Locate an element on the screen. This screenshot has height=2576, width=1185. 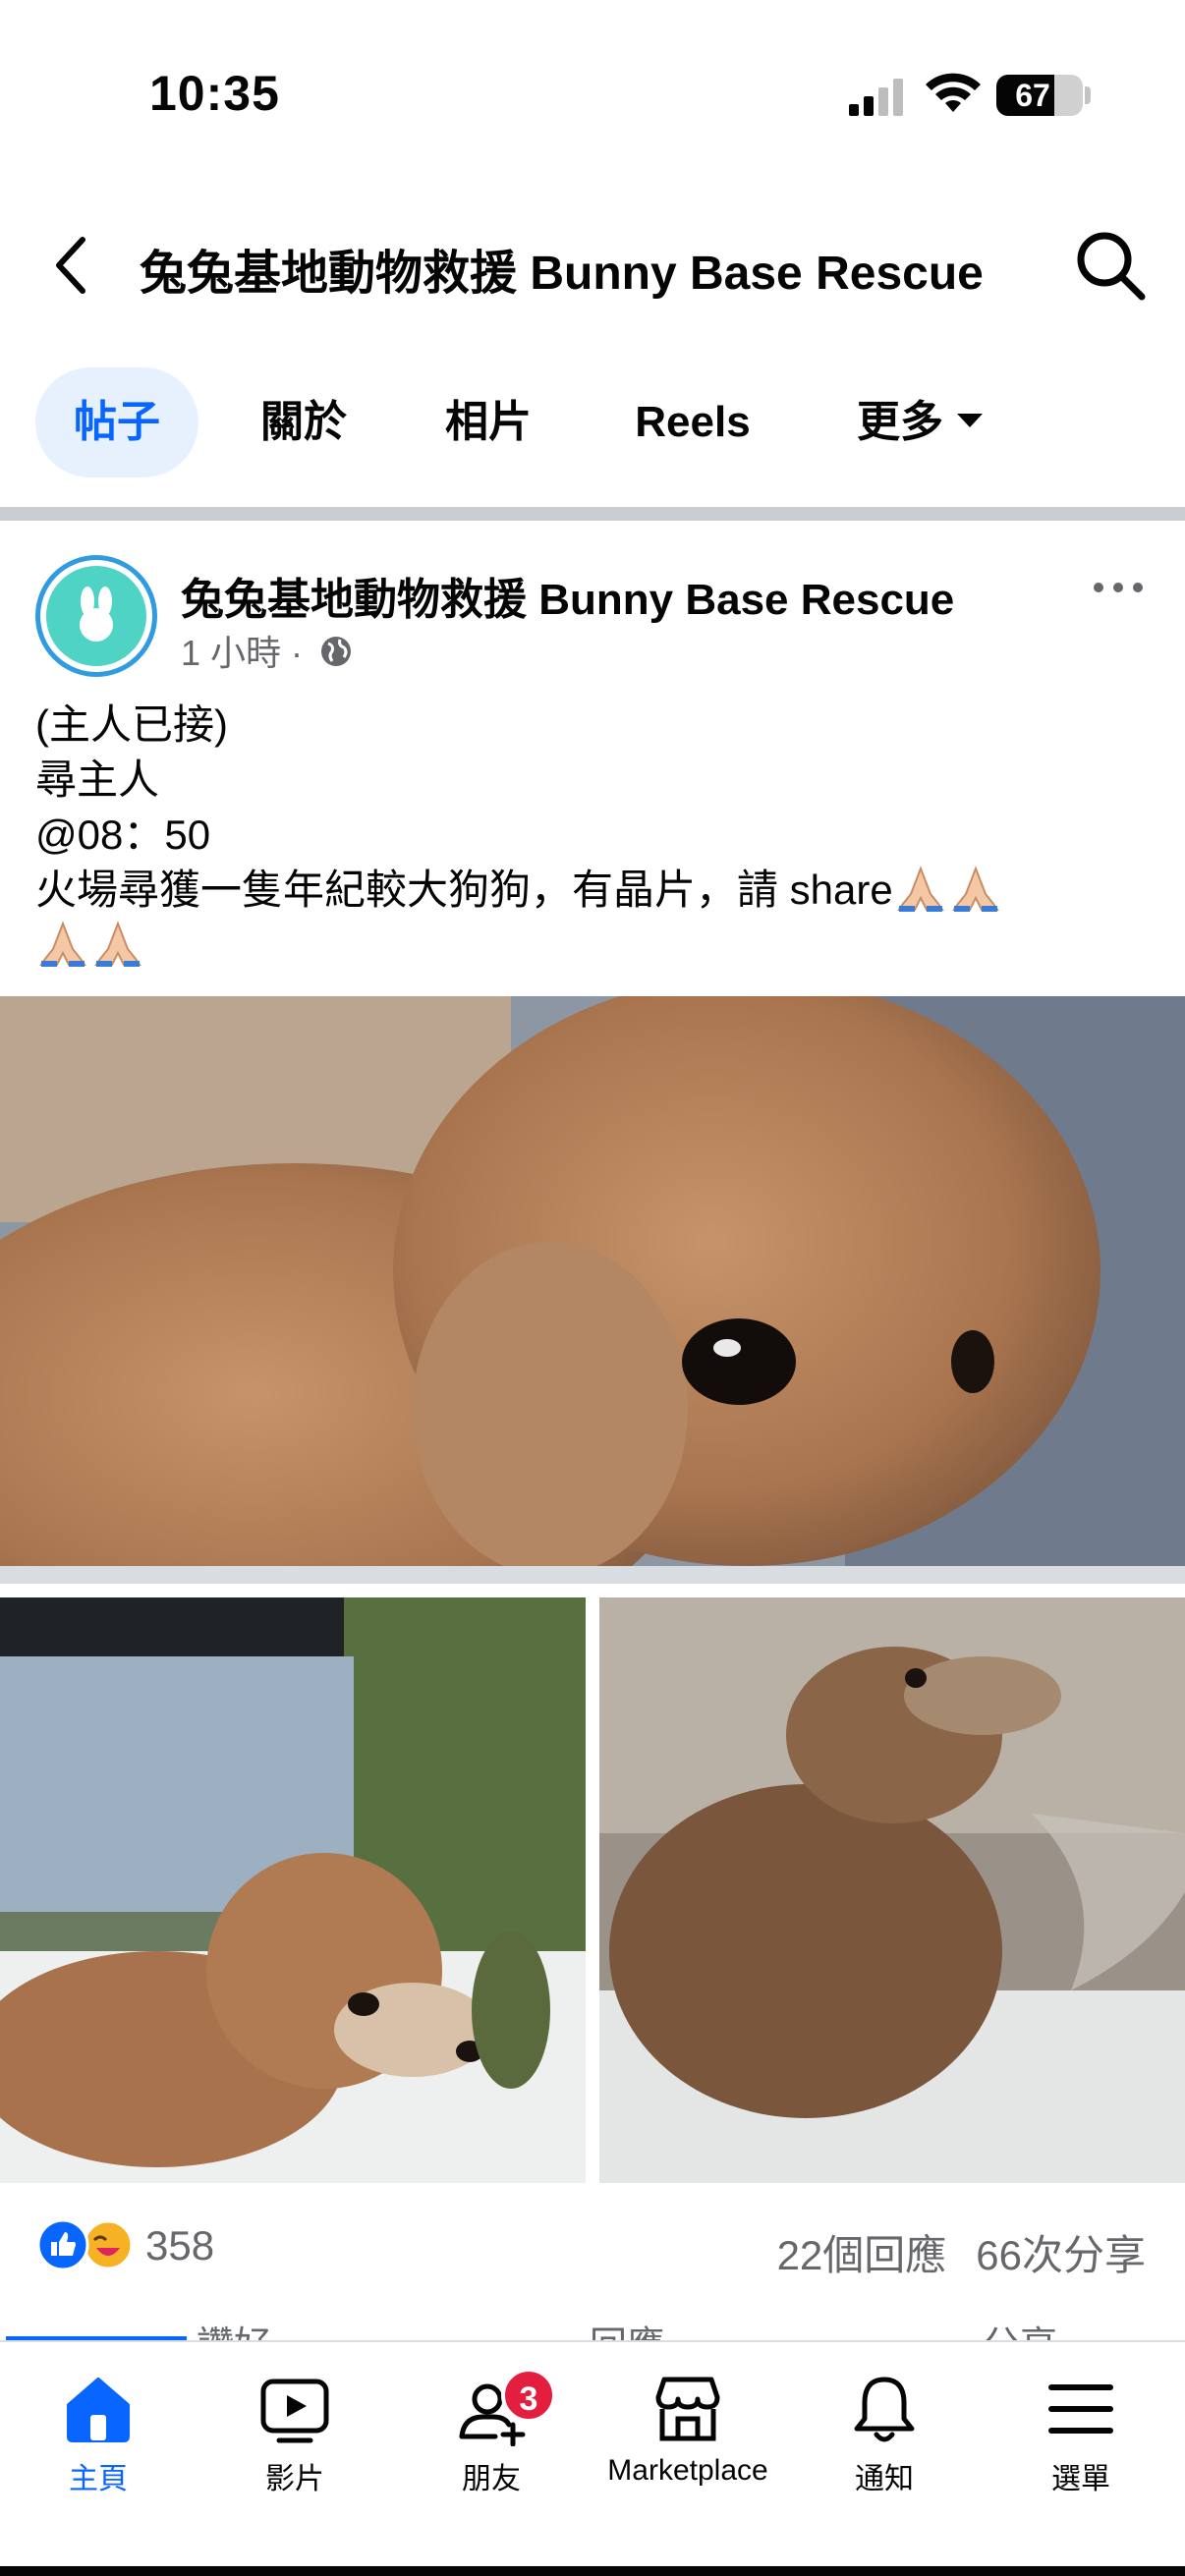
tab-reels: Reels is located at coordinates (693, 422).